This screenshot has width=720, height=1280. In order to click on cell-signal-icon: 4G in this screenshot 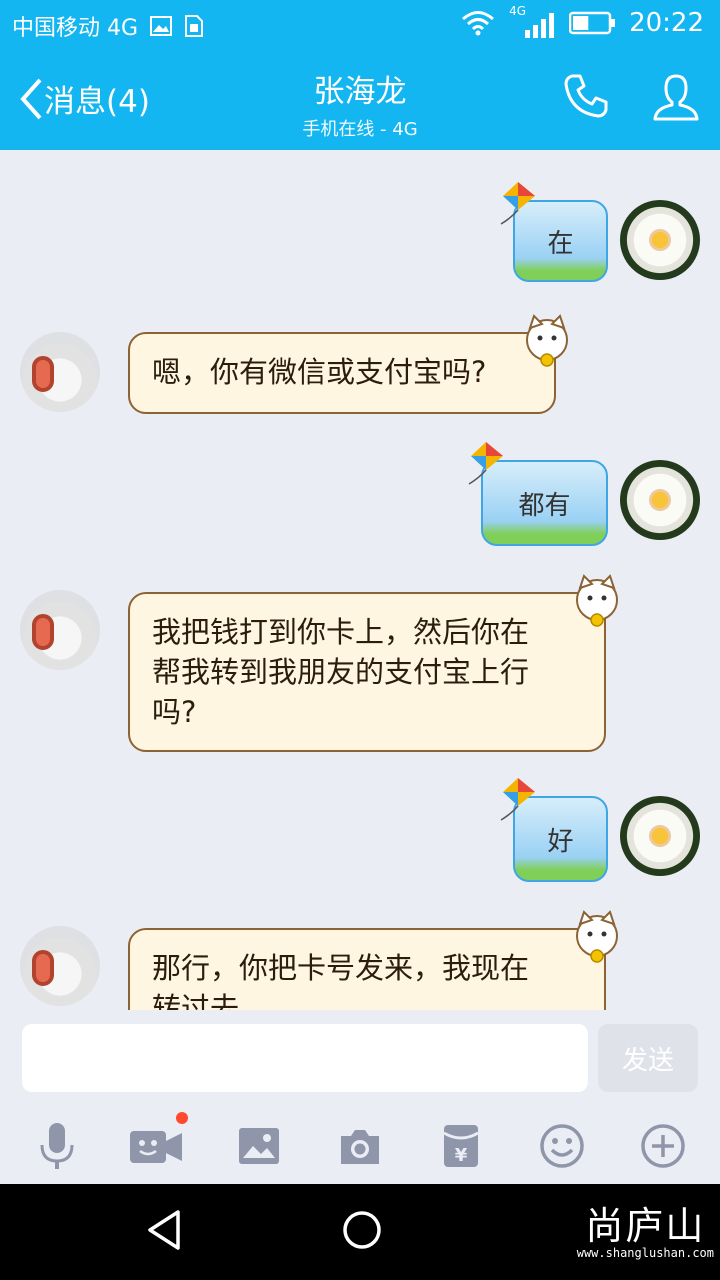, I will do `click(532, 21)`.